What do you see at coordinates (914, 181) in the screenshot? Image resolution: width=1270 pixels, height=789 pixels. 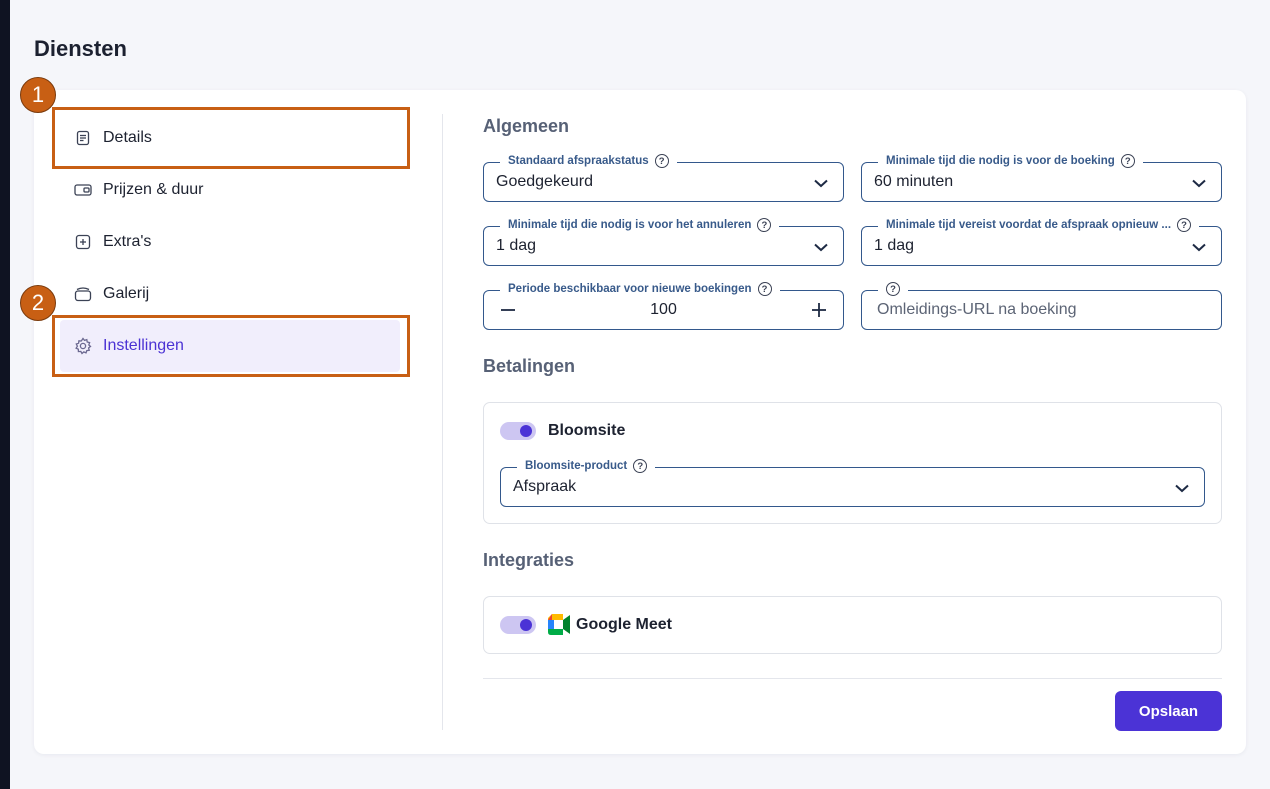 I see `field-value: 60 minuten` at bounding box center [914, 181].